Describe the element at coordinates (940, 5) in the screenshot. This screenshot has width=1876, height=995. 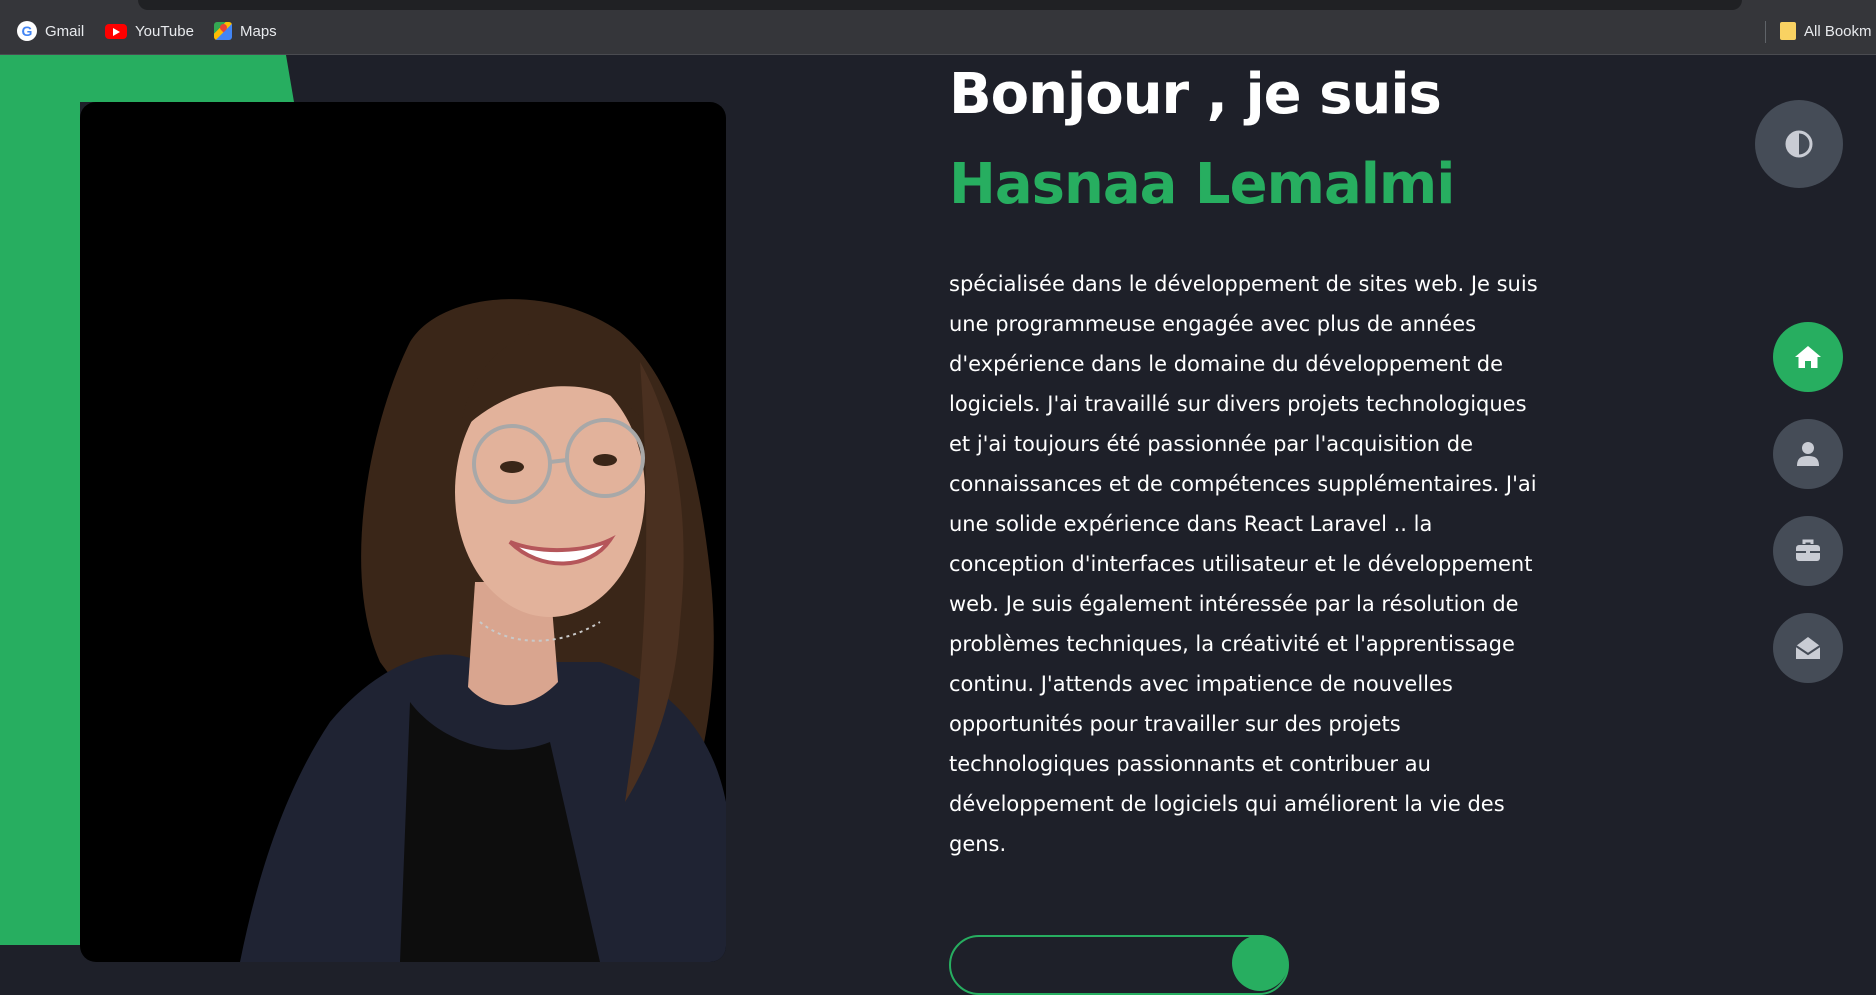
I see `address-bar` at that location.